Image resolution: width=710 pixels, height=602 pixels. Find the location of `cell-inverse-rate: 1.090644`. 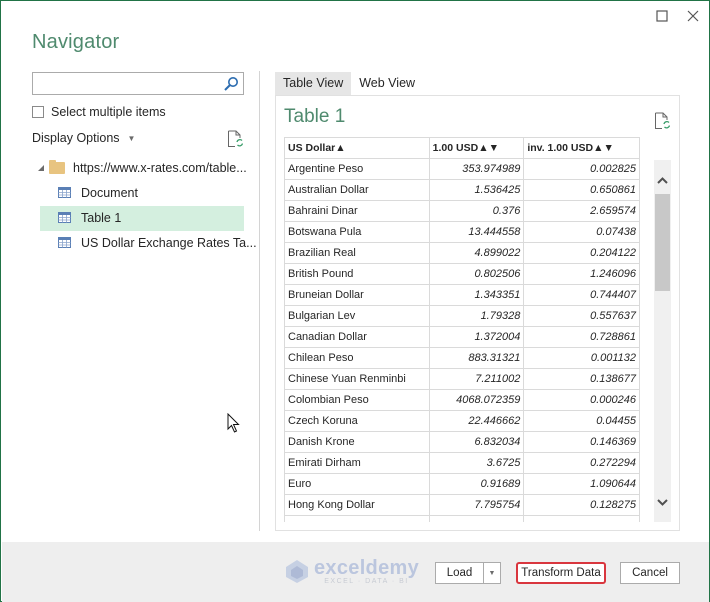

cell-inverse-rate: 1.090644 is located at coordinates (581, 484).